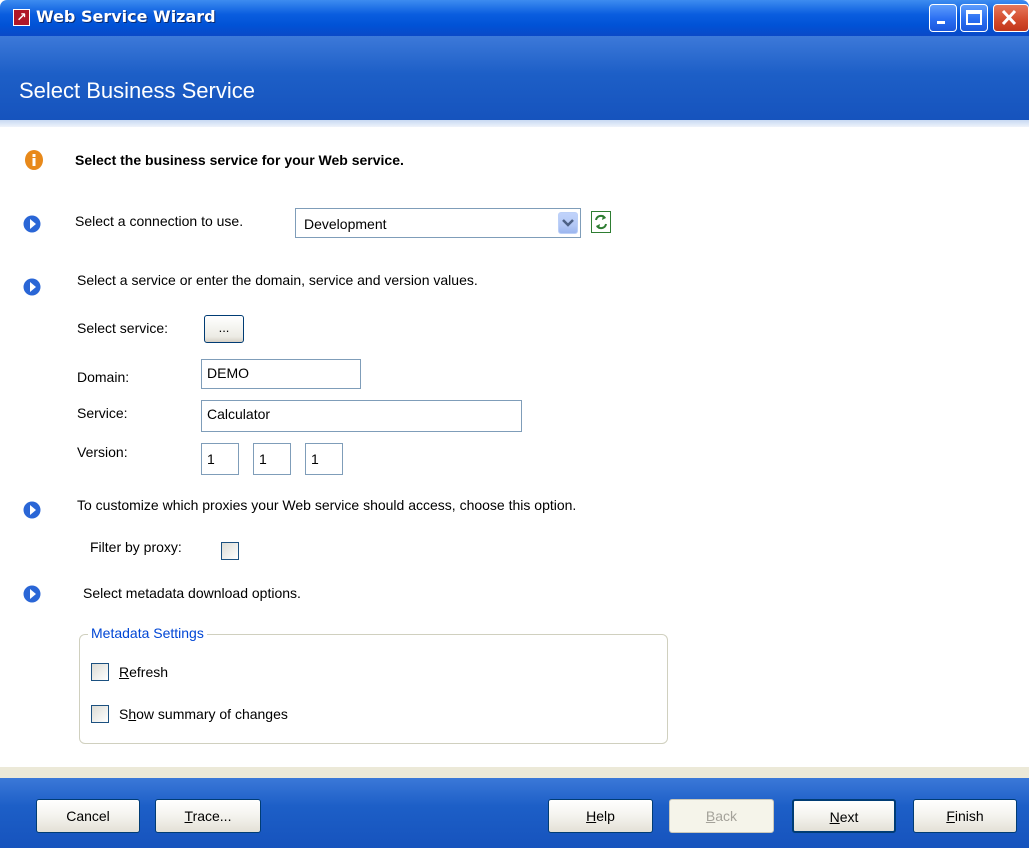 The width and height of the screenshot is (1029, 848). I want to click on metadata-instruction: Select metadata download options., so click(192, 593).